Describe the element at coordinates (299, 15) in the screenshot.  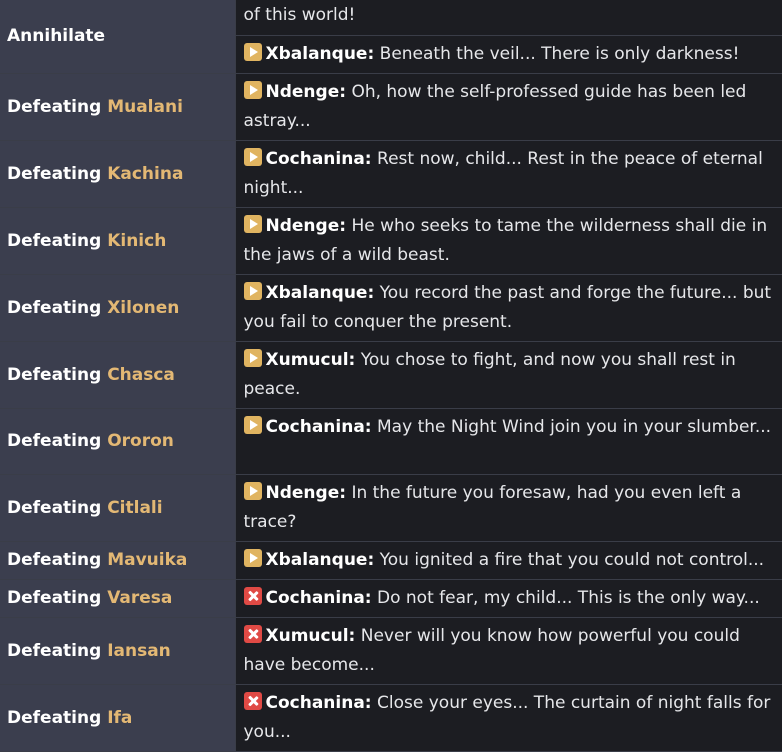
I see `voice-line-text: of this world!` at that location.